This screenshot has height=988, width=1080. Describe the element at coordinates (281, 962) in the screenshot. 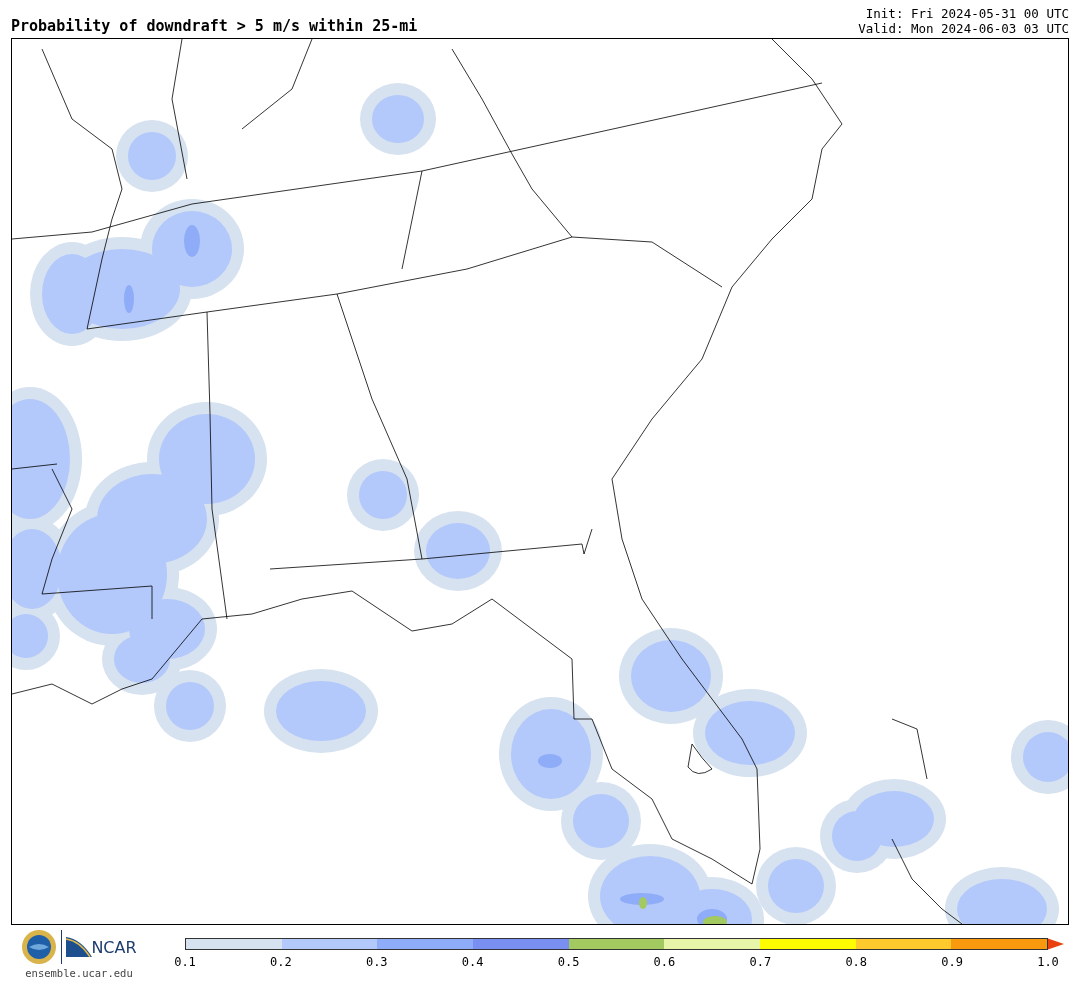

I see `tick-label: 0.2` at that location.